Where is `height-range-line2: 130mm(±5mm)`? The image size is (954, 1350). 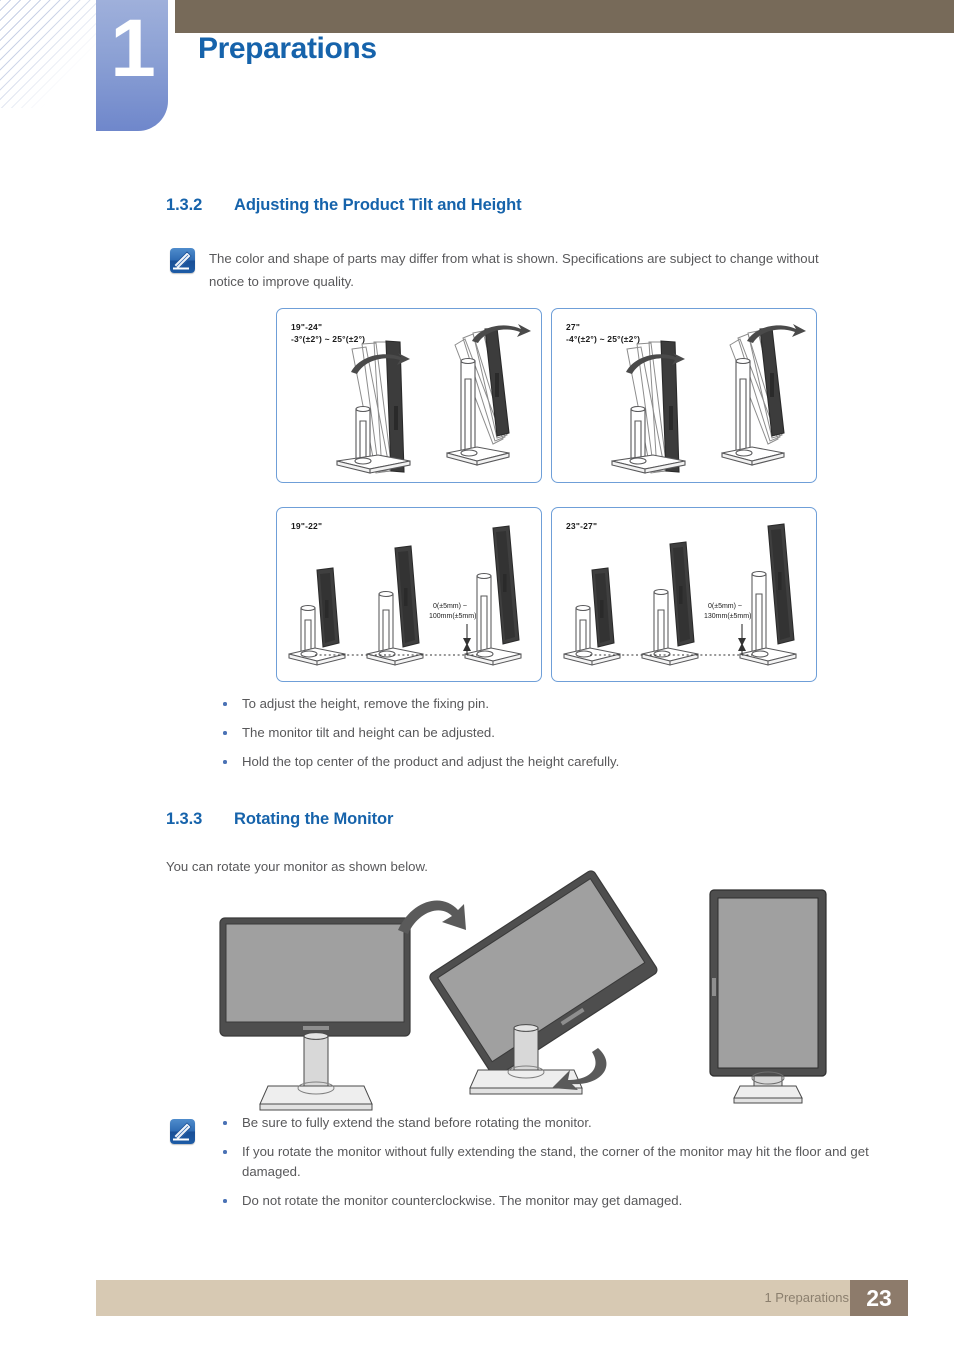
height-range-line2: 130mm(±5mm) is located at coordinates (727, 616).